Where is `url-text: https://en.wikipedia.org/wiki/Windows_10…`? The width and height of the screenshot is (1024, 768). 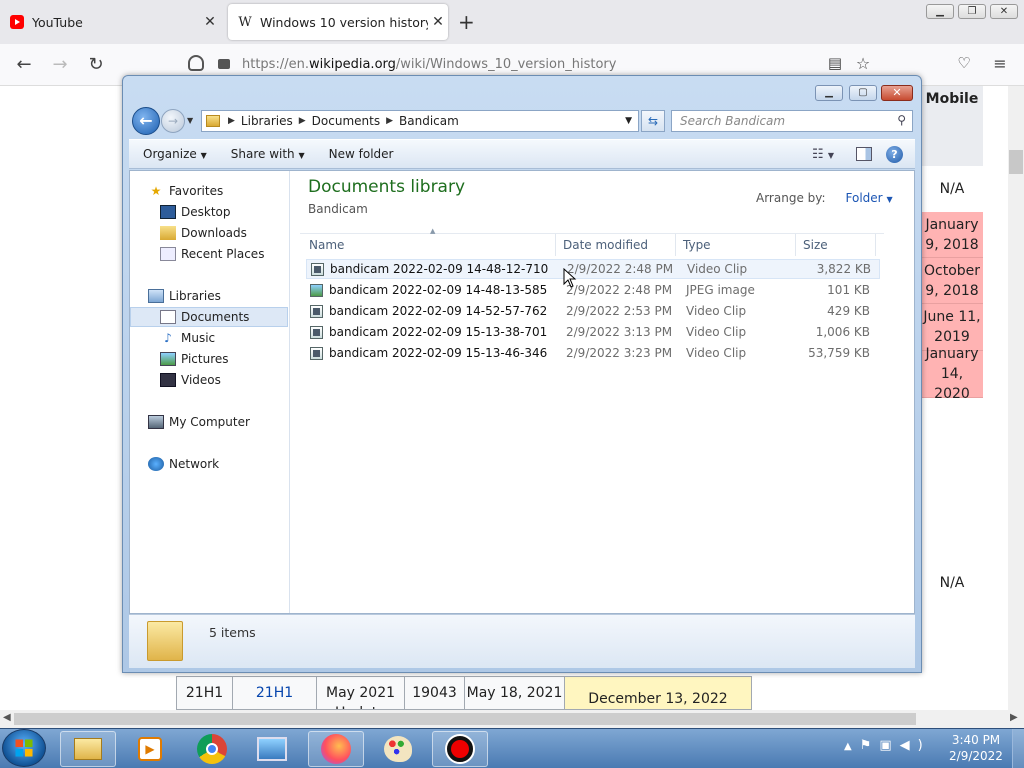 url-text: https://en.wikipedia.org/wiki/Windows_10… is located at coordinates (429, 64).